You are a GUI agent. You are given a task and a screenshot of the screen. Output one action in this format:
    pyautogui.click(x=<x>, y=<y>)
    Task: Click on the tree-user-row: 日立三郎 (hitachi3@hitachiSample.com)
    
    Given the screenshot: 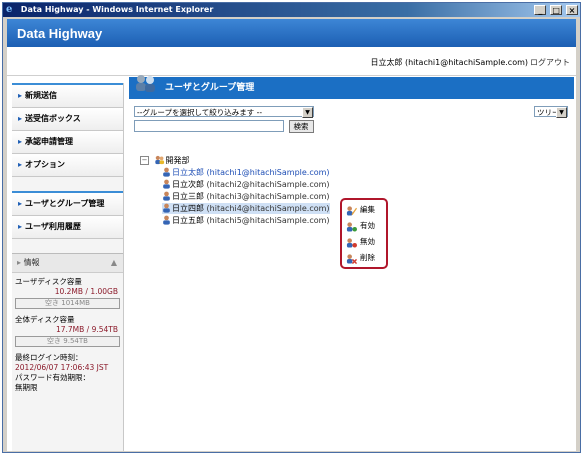 What is the action you would take?
    pyautogui.click(x=246, y=196)
    